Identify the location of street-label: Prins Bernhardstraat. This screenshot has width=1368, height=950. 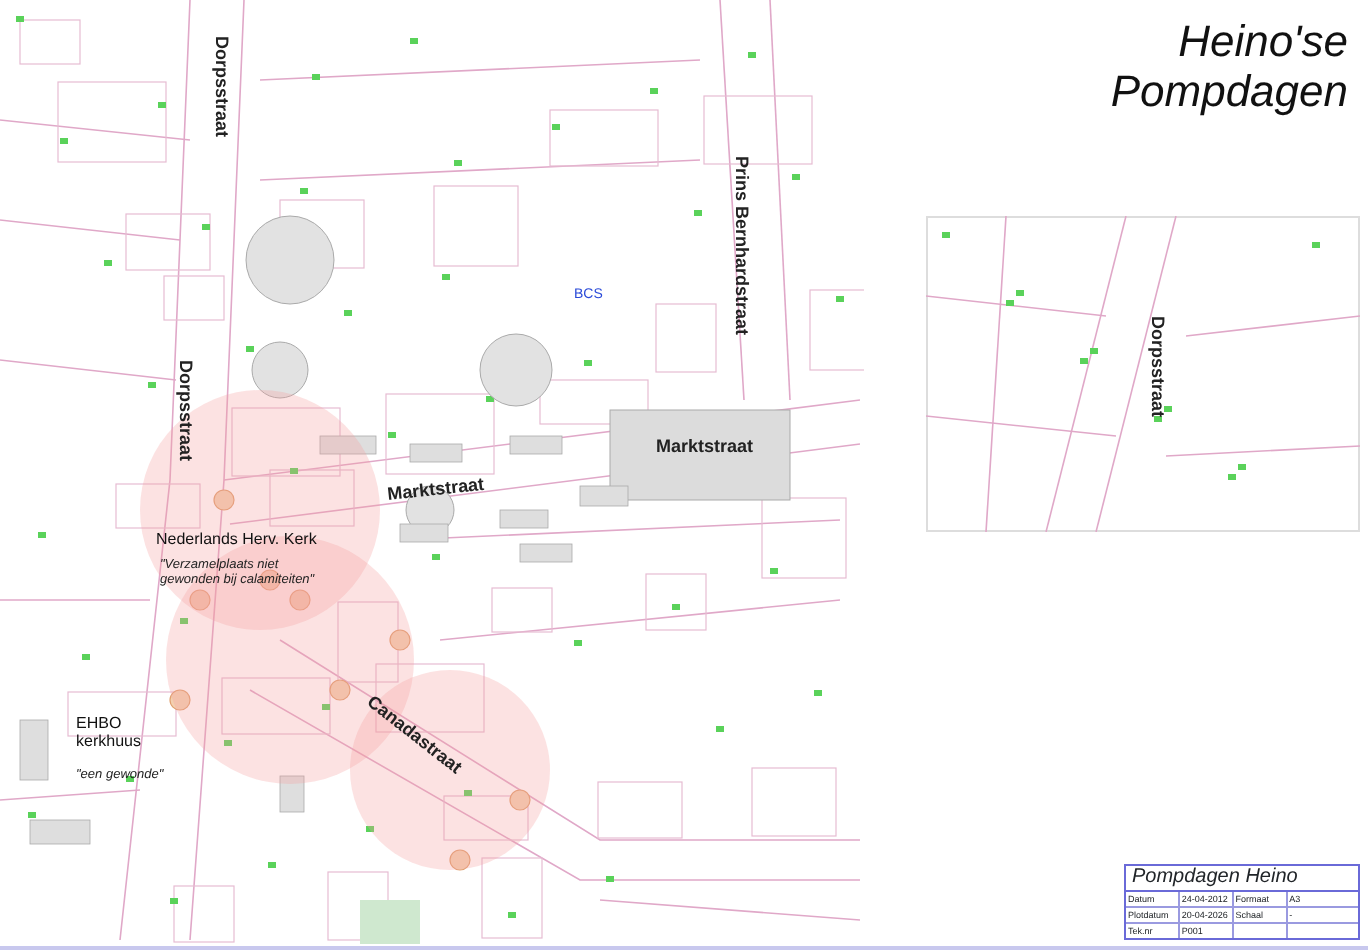
(742, 246).